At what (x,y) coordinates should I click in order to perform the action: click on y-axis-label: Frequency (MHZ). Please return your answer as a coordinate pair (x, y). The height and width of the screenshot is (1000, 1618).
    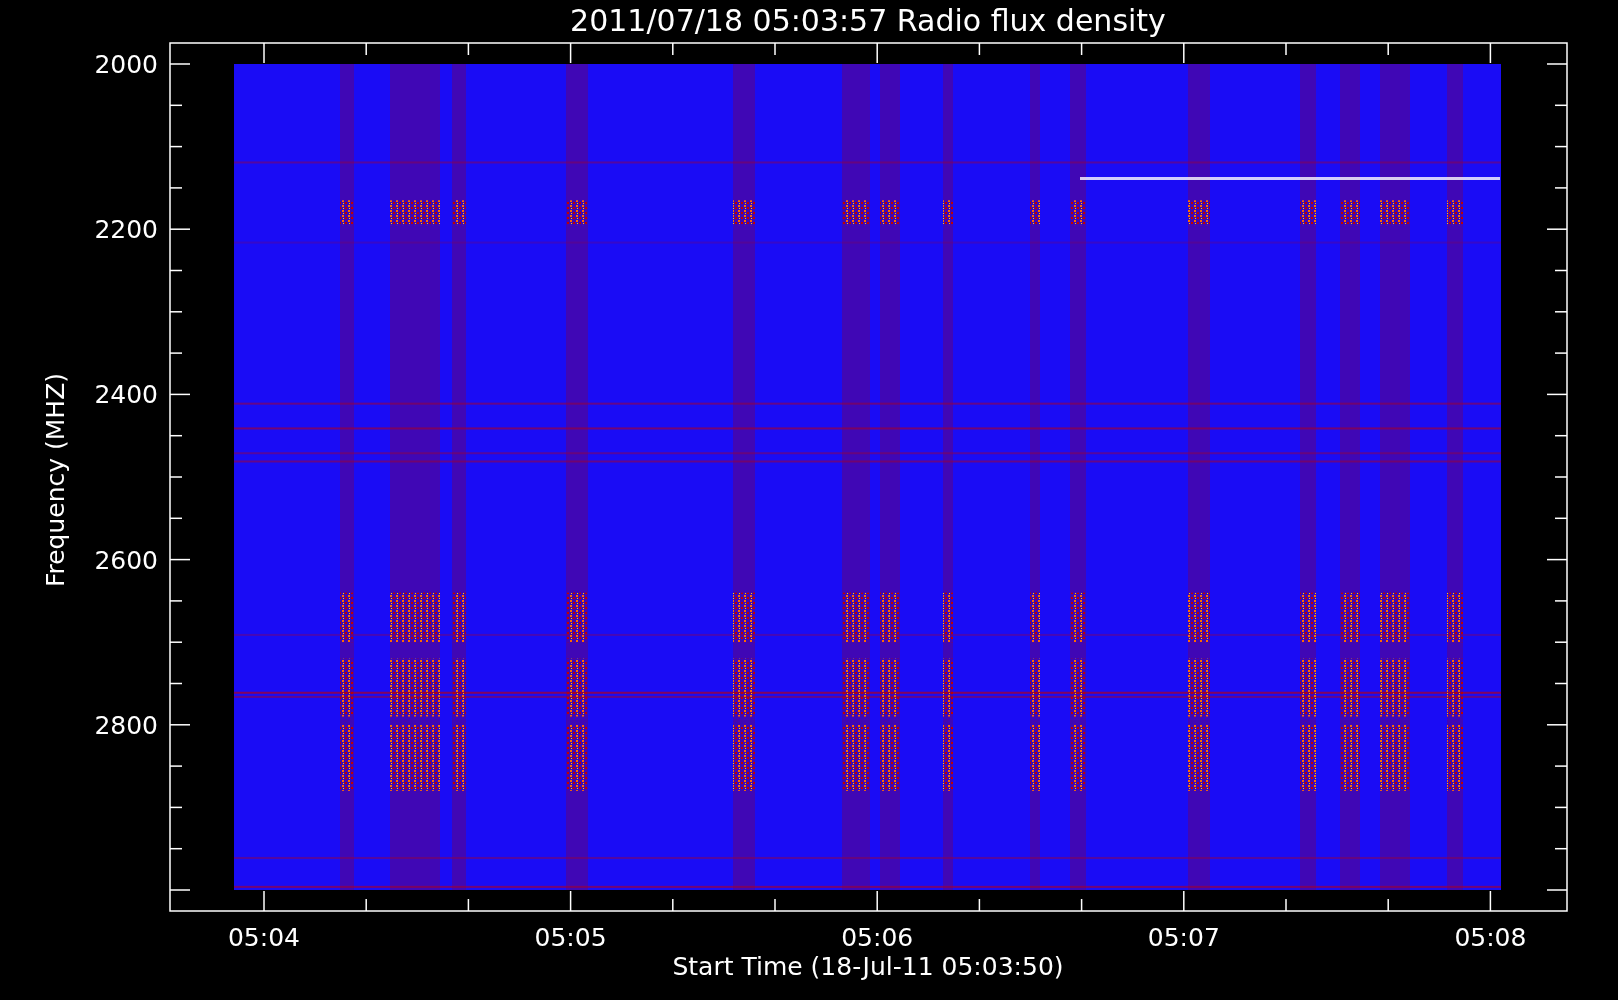
    Looking at the image, I should click on (55, 480).